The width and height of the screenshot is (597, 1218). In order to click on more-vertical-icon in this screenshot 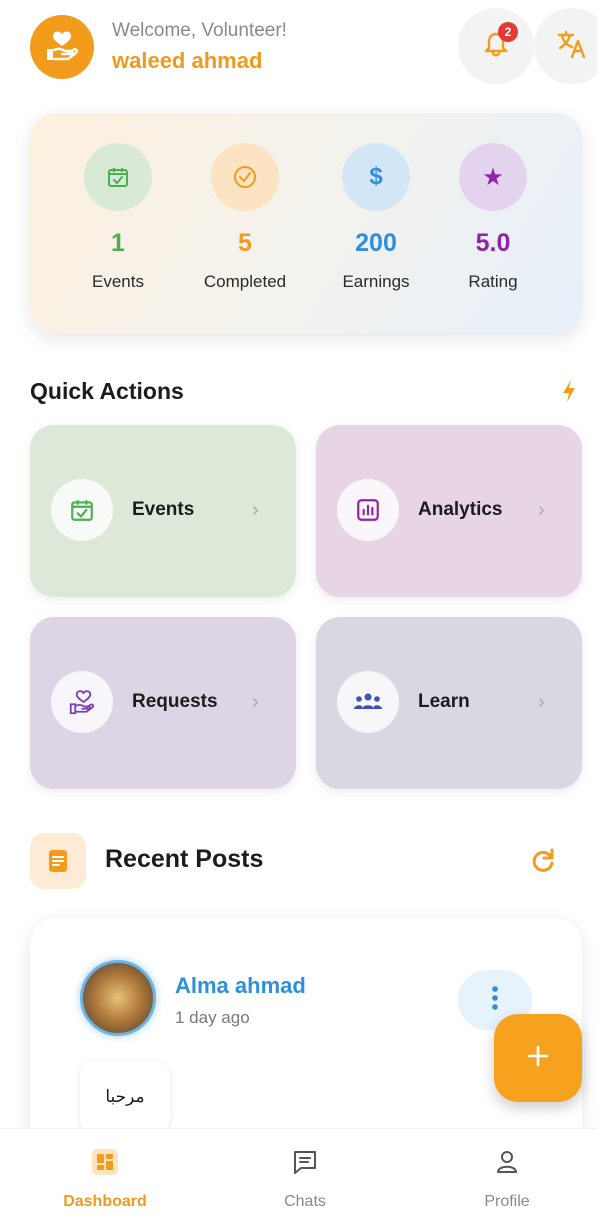, I will do `click(495, 1000)`.